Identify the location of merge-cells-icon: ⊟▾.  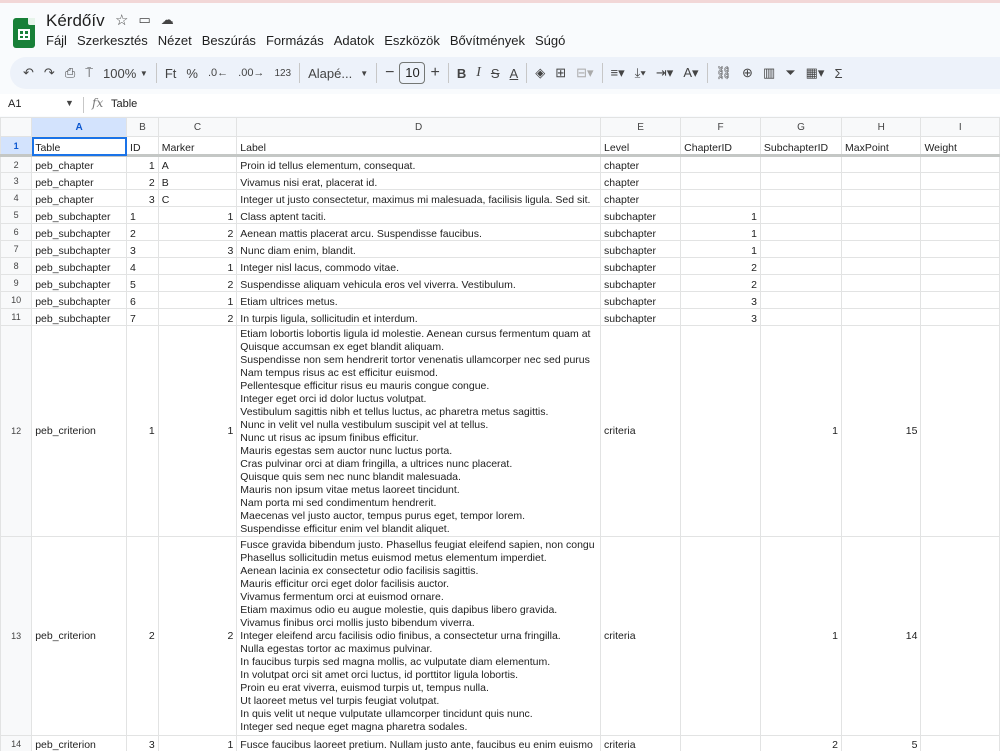
(584, 73).